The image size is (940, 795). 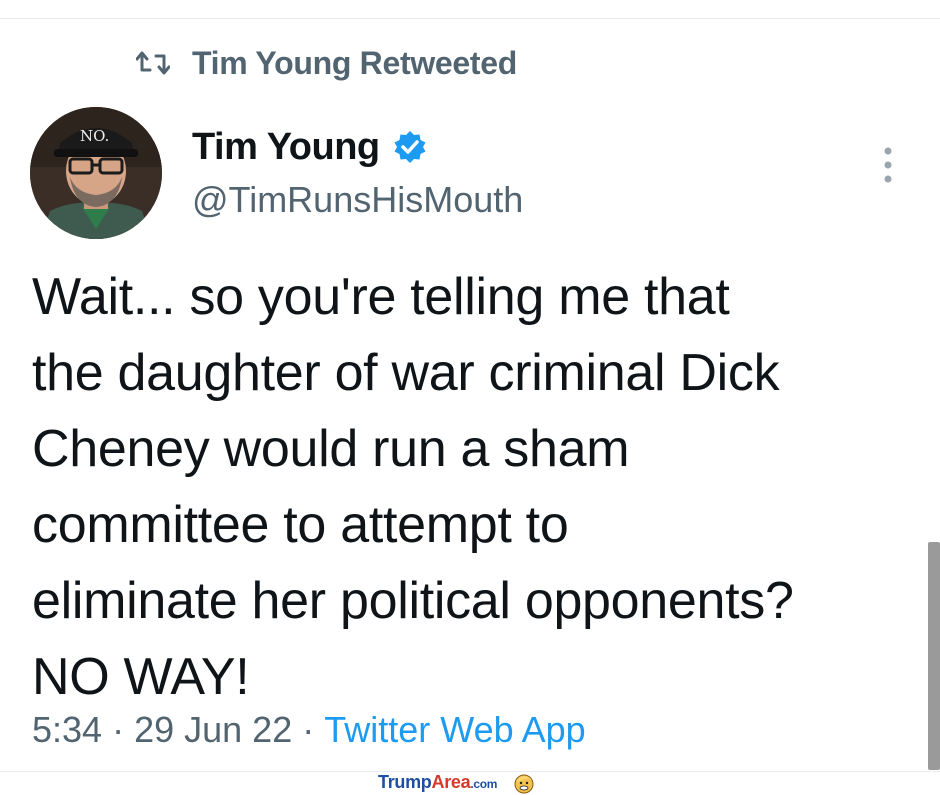 I want to click on hat-text: NO., so click(x=94, y=136).